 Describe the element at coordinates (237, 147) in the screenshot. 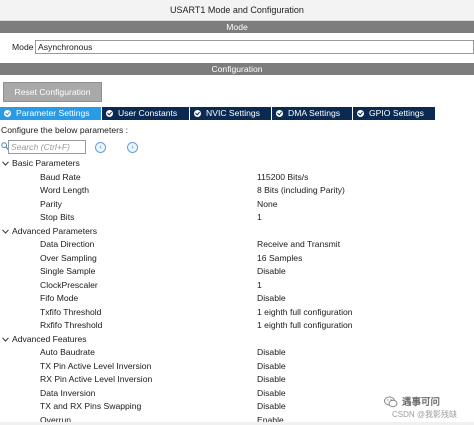

I see `search-row: Search (Ctrl+F) ‹ ›` at that location.